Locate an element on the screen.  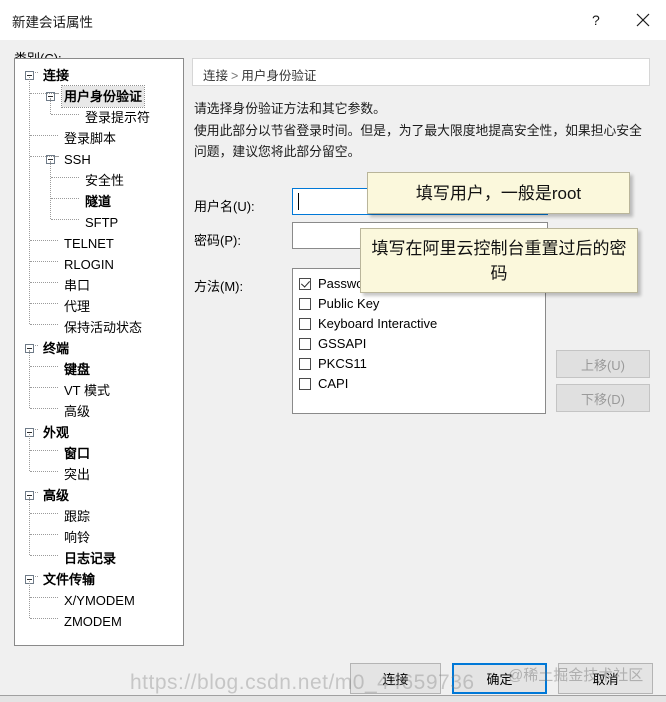
breadcrumb-current: 用户身份验证 is located at coordinates (279, 76).